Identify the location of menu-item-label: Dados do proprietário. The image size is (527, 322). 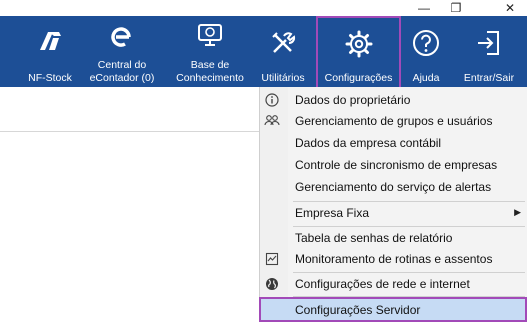
(353, 99).